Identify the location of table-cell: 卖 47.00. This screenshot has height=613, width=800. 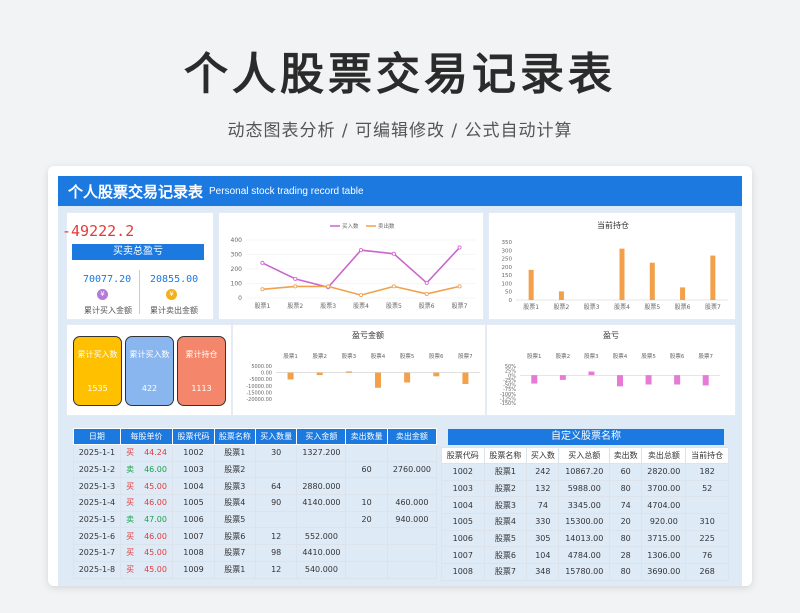
(146, 519).